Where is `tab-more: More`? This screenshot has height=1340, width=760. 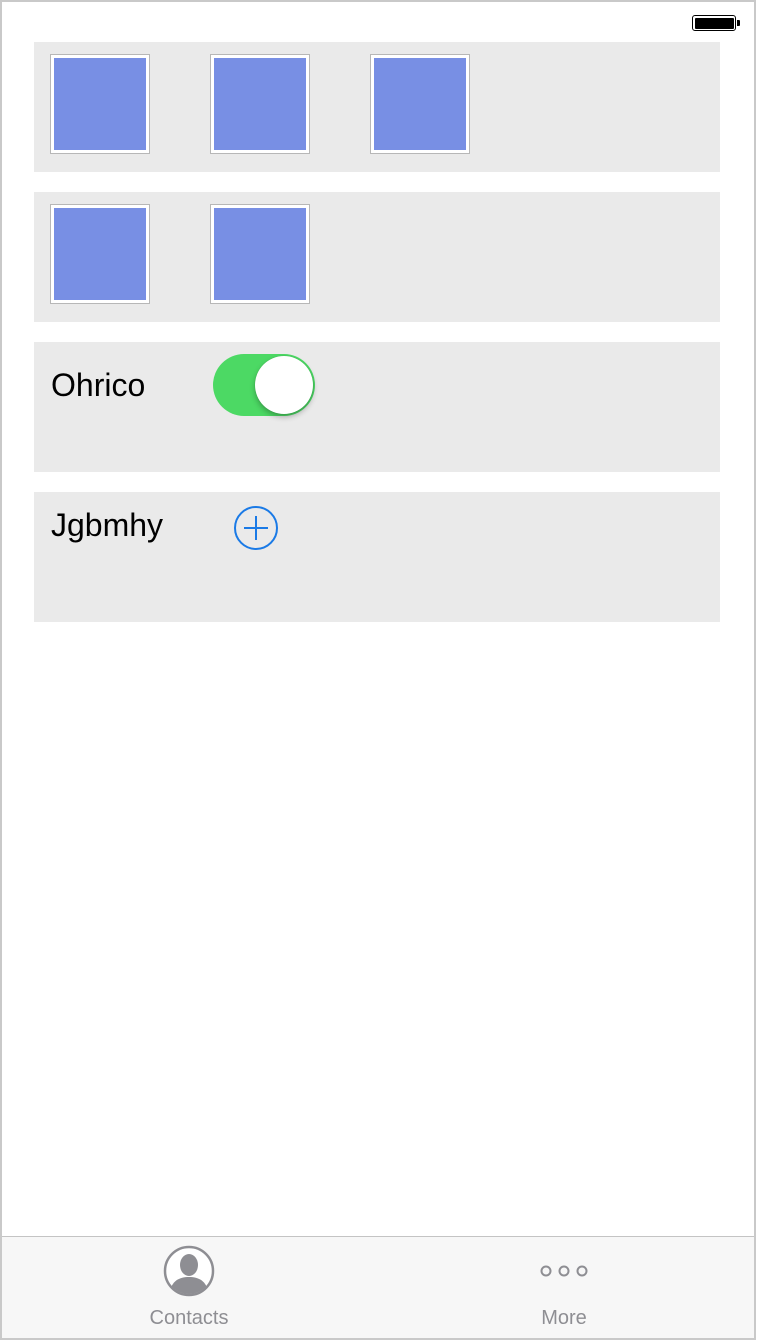 tab-more: More is located at coordinates (564, 1287).